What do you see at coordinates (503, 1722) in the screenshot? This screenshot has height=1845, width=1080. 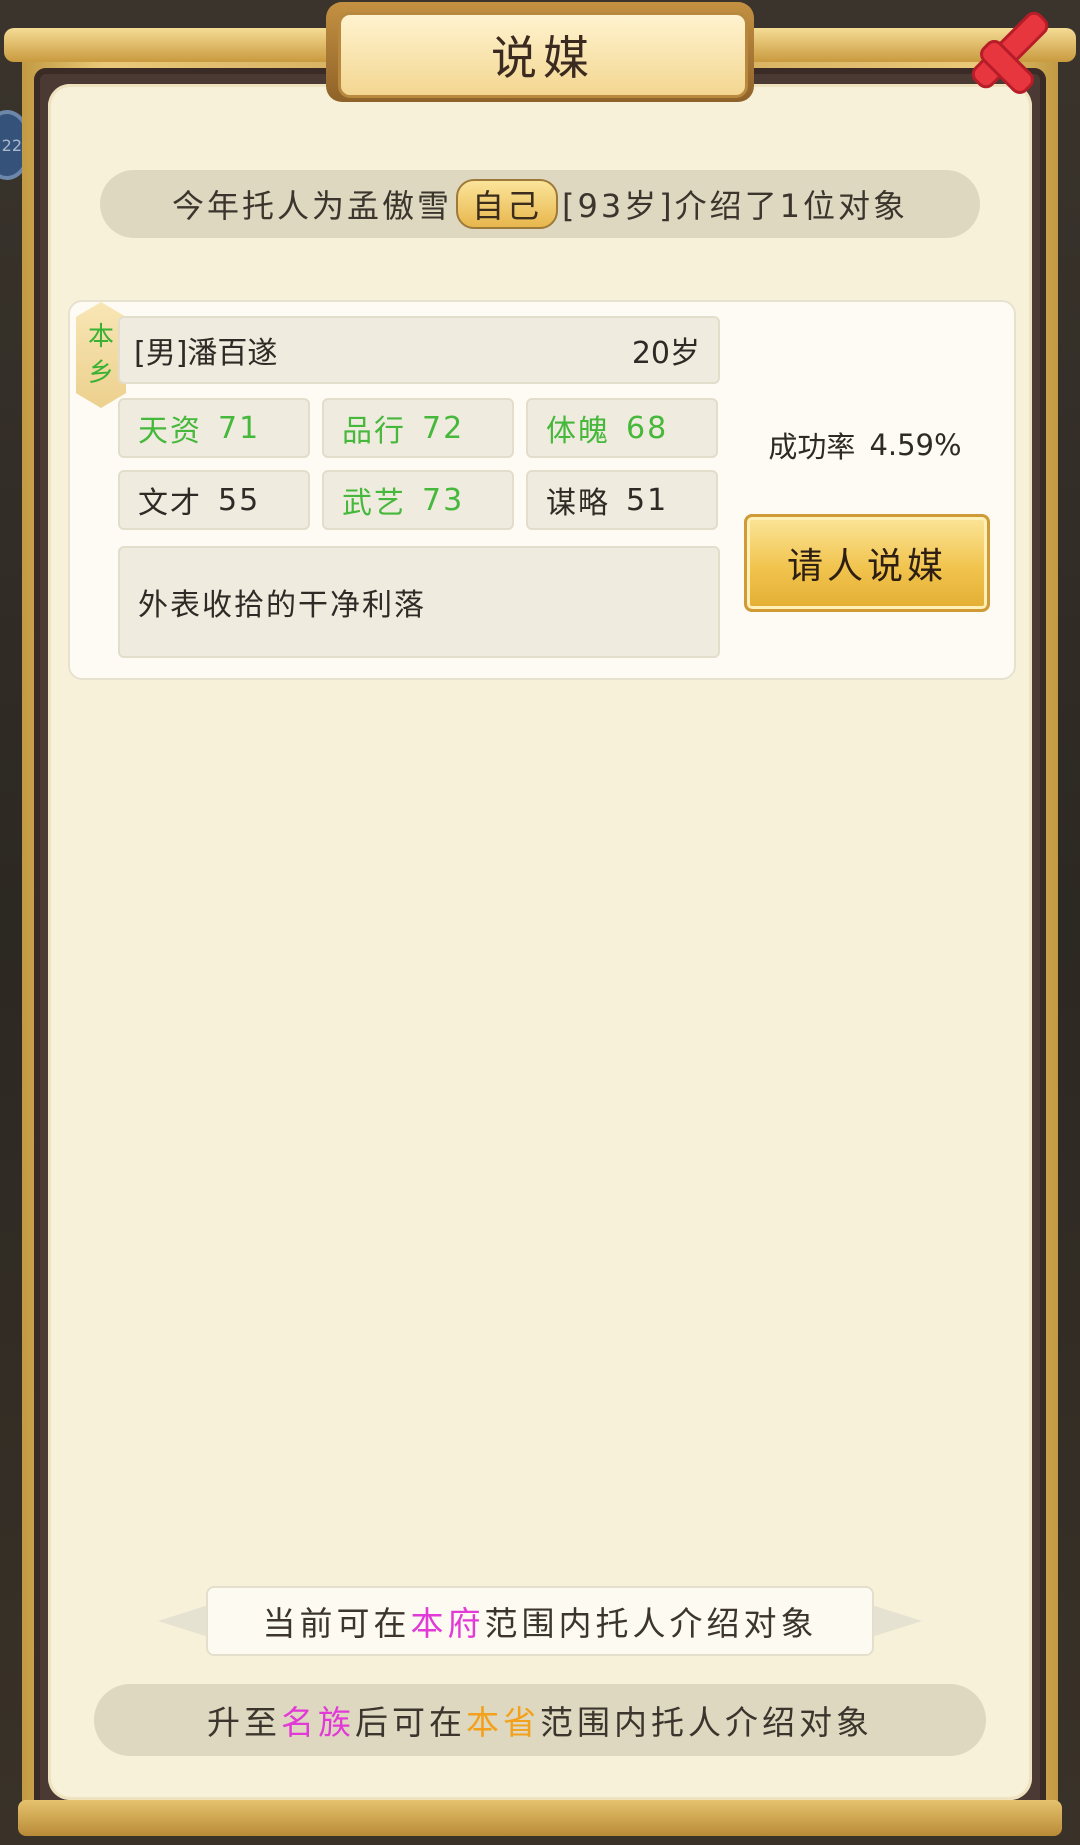 I see `upgrade-scope: 本省` at bounding box center [503, 1722].